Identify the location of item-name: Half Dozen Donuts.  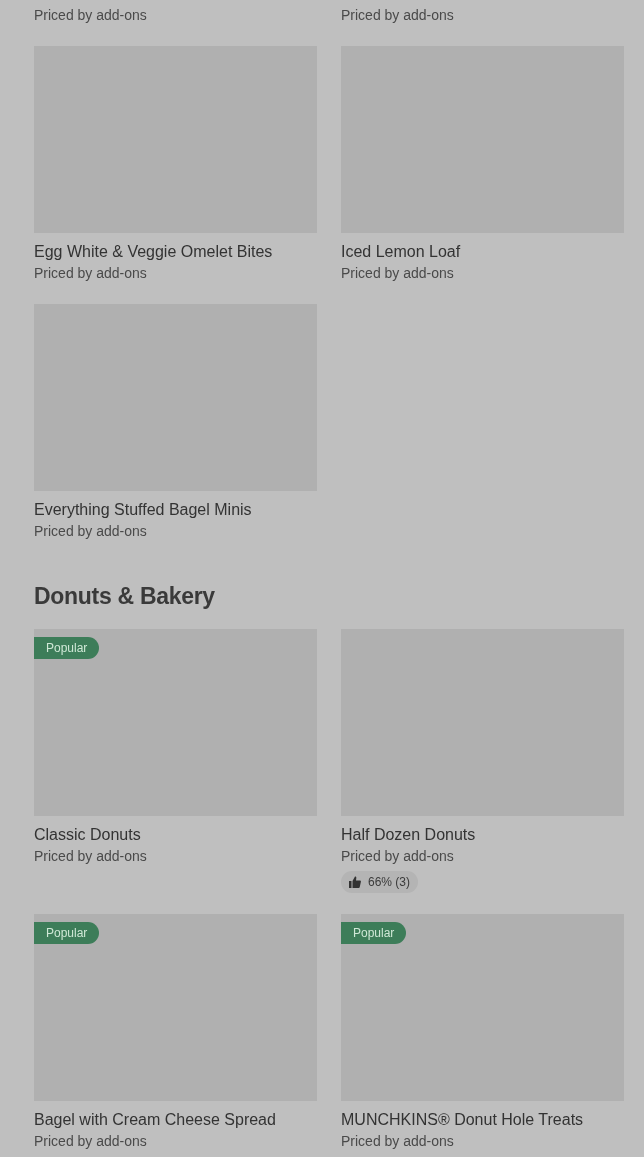
(408, 835).